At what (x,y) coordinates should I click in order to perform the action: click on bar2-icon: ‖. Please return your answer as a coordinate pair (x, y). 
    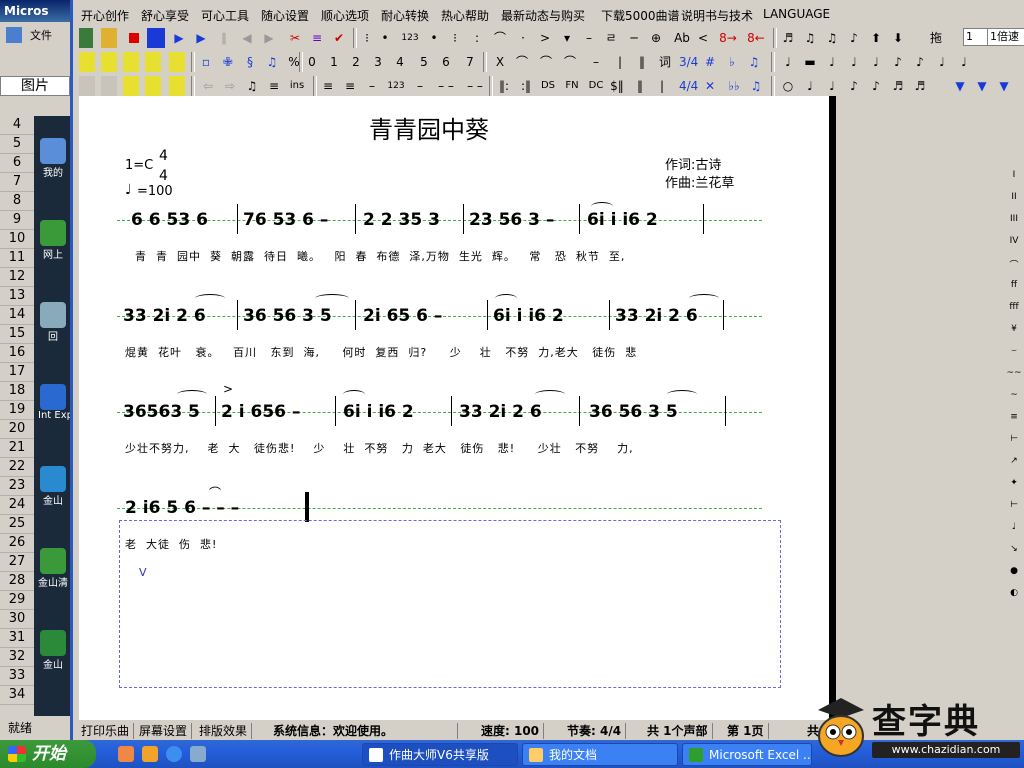
    Looking at the image, I should click on (640, 86).